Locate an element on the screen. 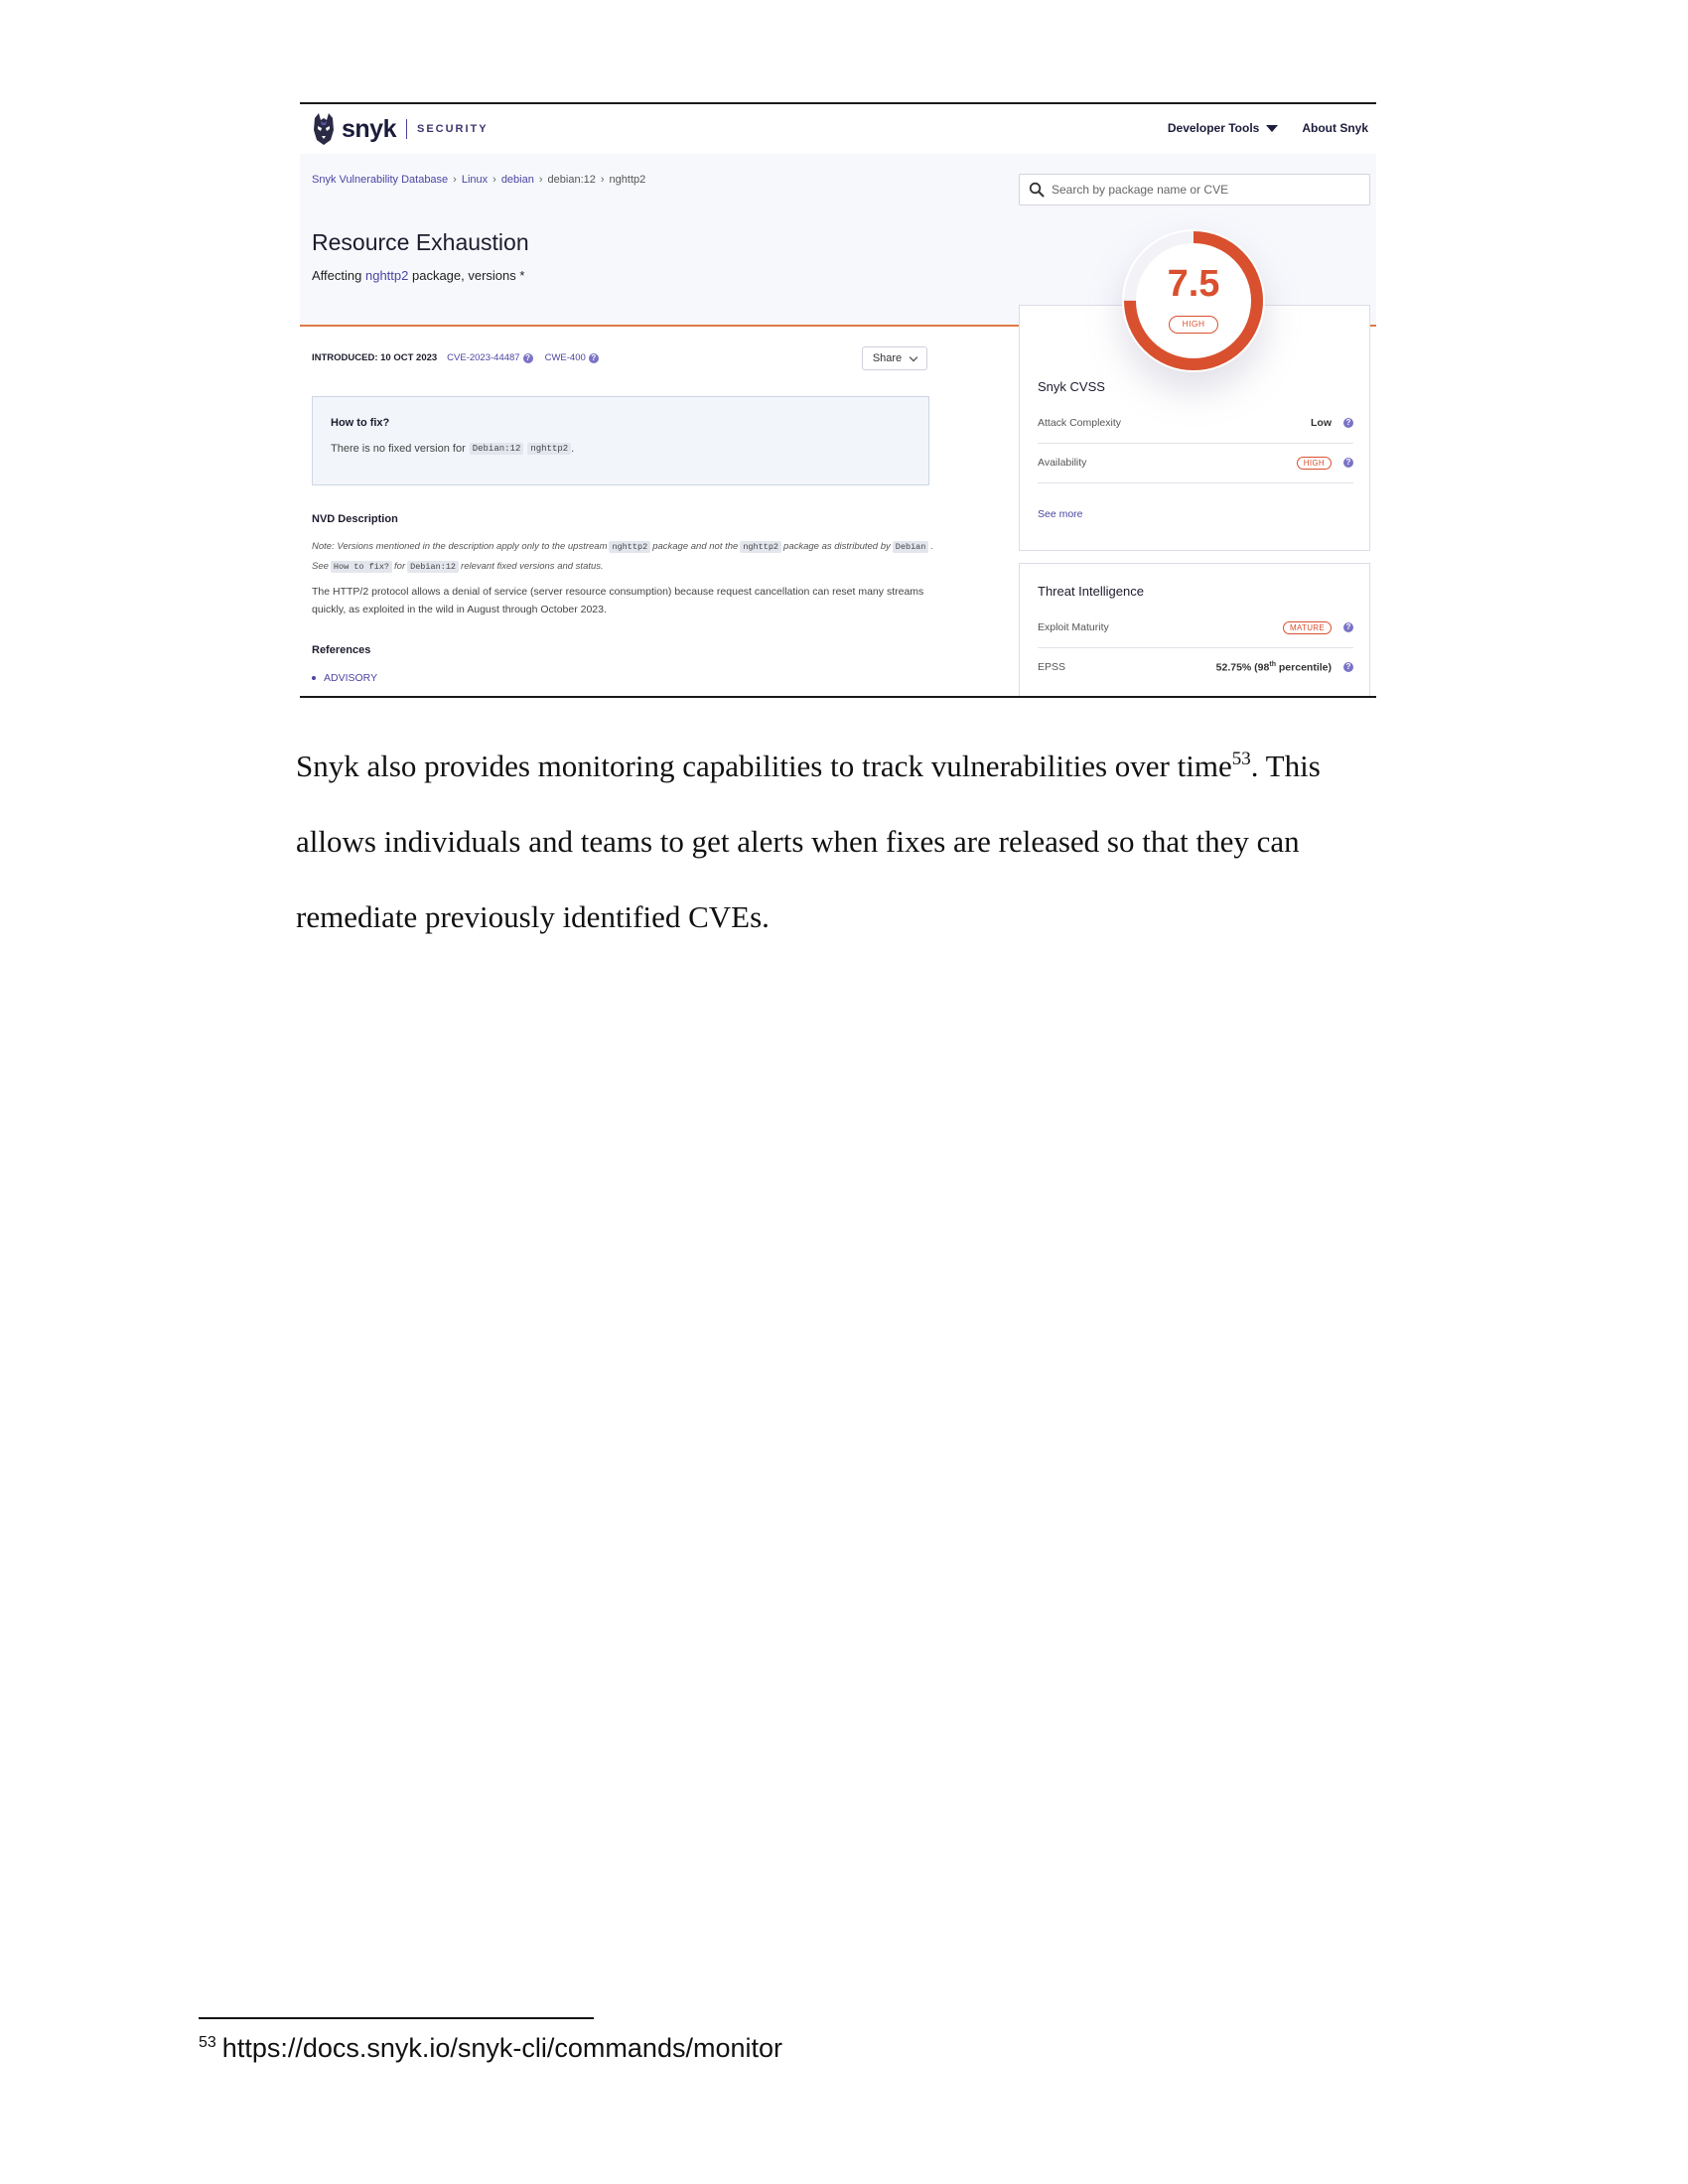 The width and height of the screenshot is (1688, 2184). epss-value: 52.75% (98th percentile) is located at coordinates (1274, 667).